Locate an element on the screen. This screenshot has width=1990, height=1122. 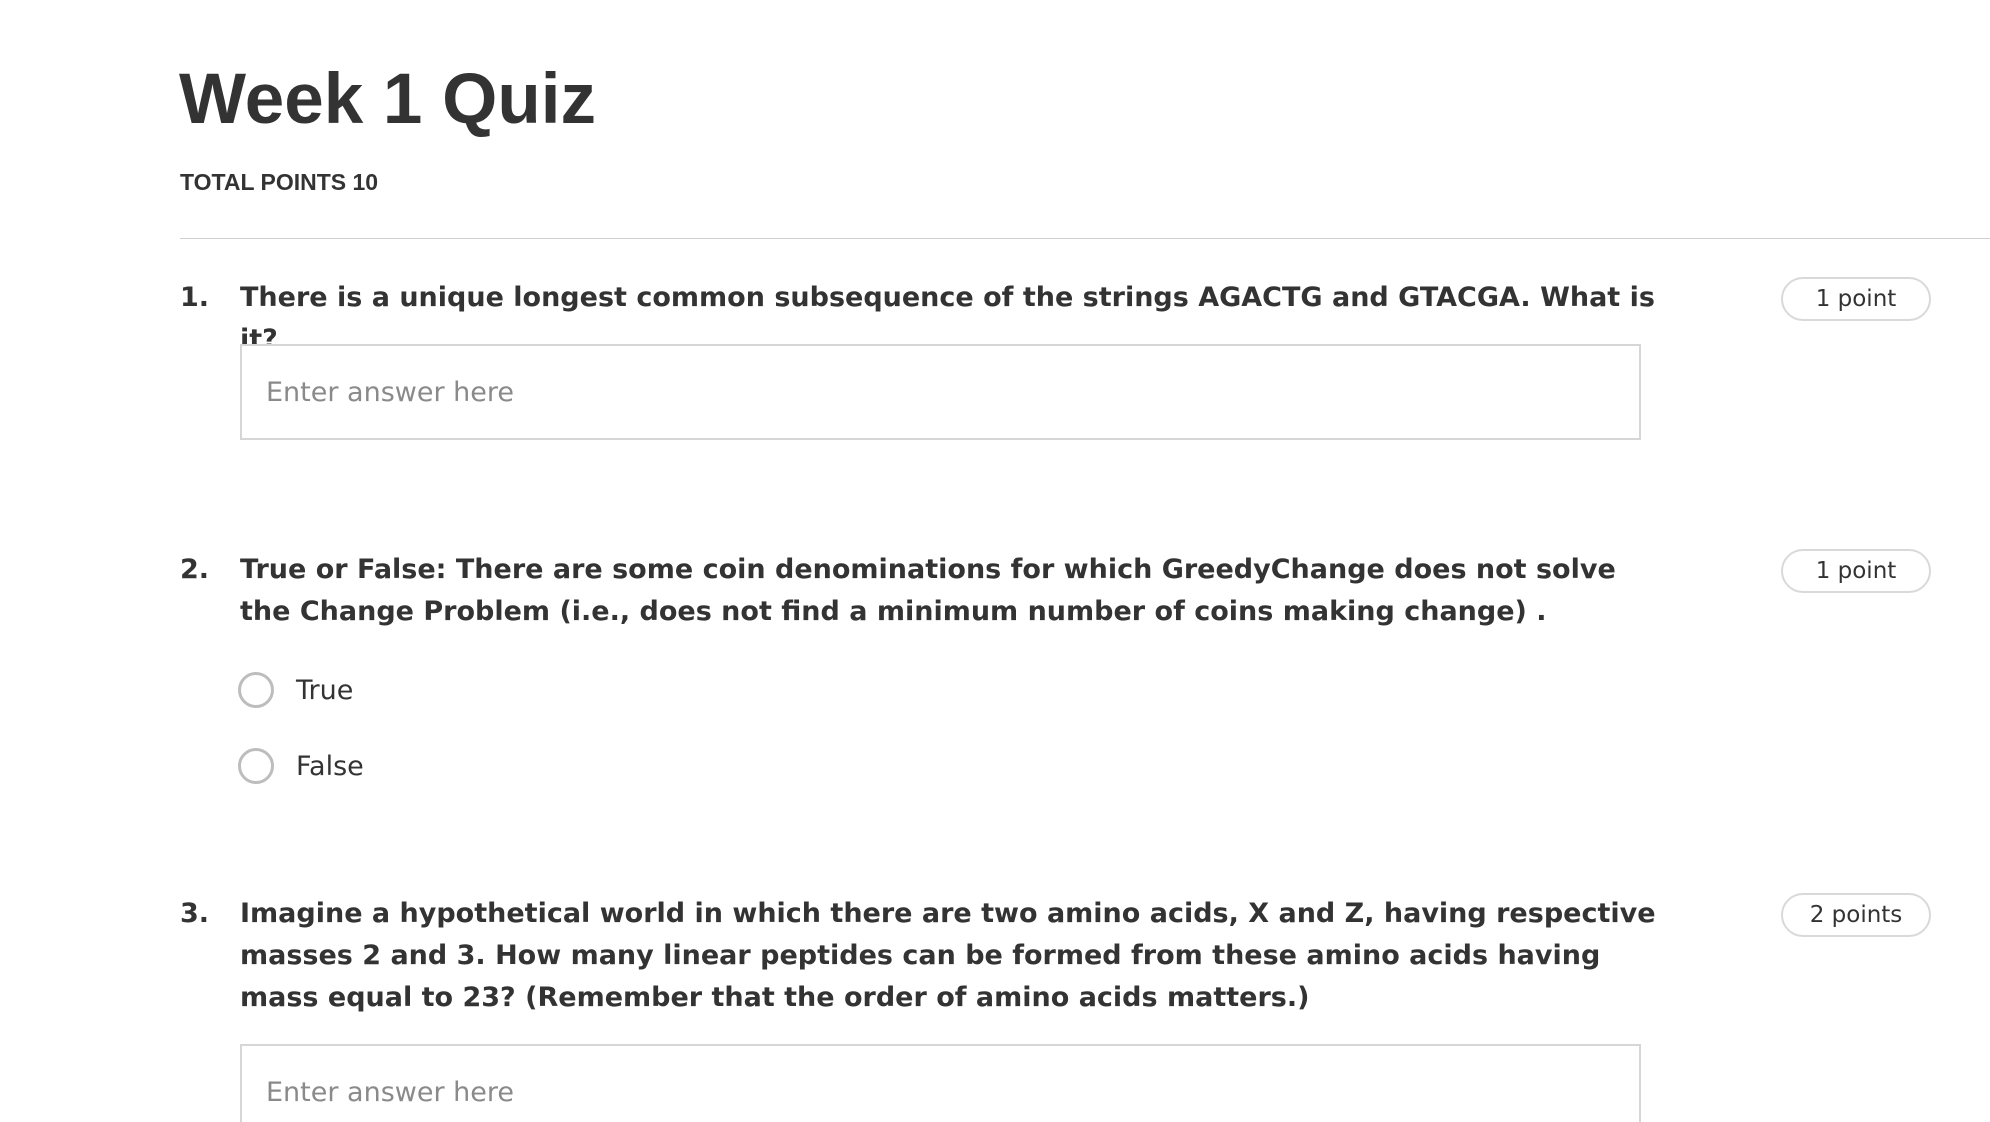
header-divider is located at coordinates (1085, 238).